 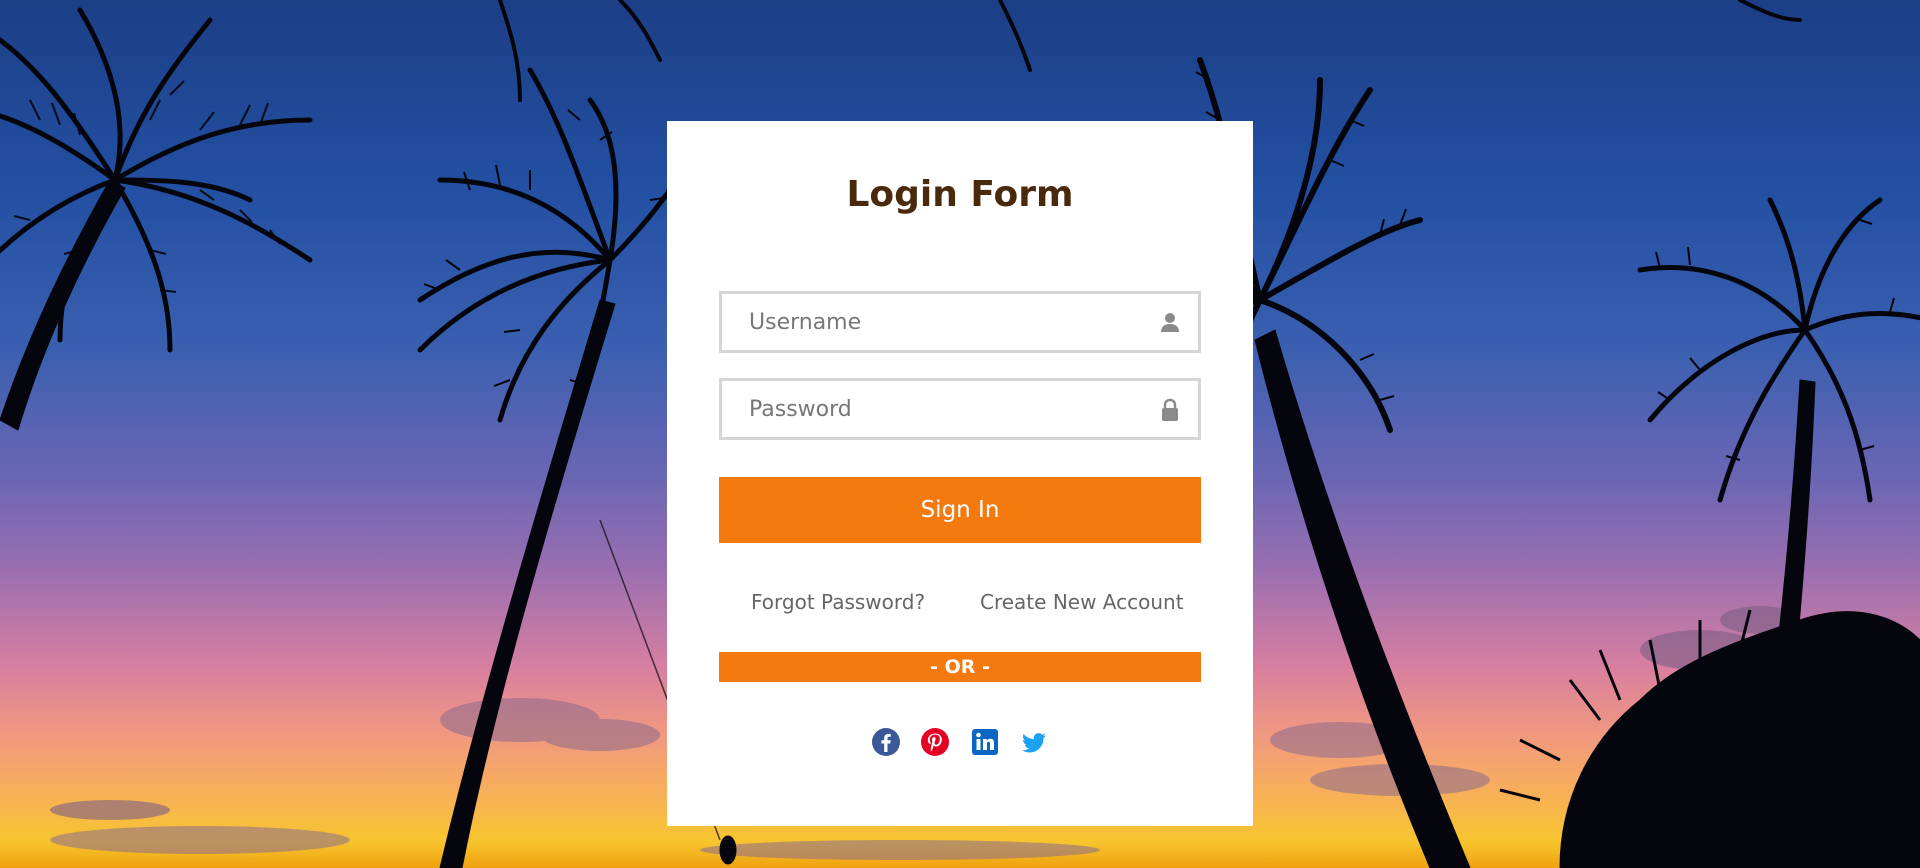 I want to click on username-input, so click(x=960, y=322).